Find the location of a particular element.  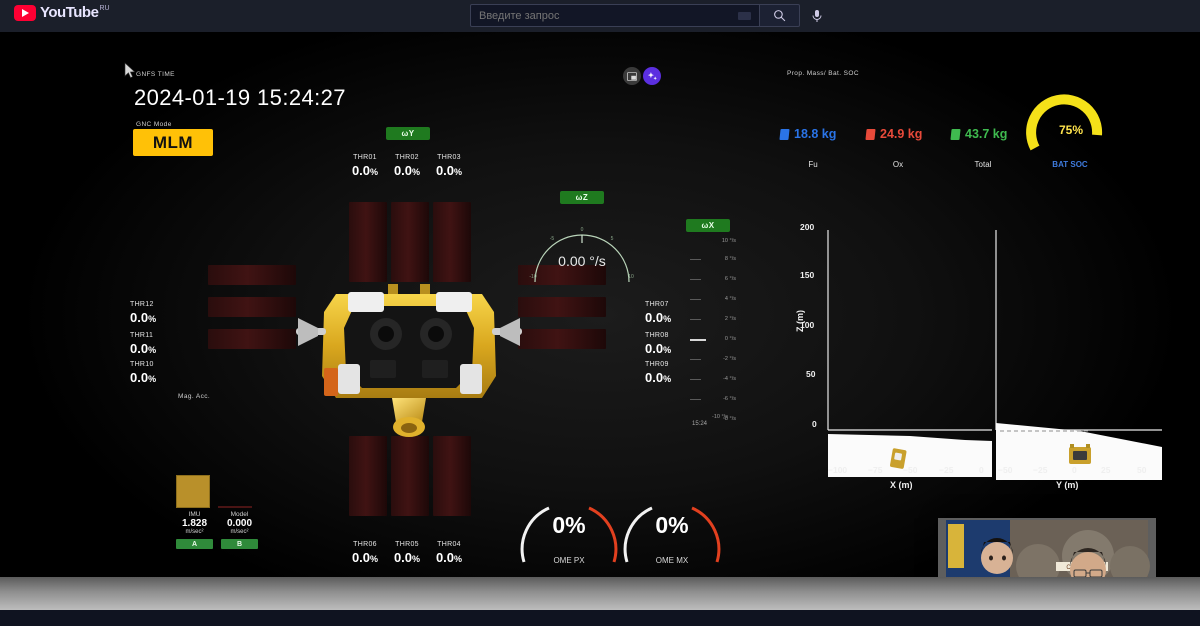

thruster-bar-l1 is located at coordinates (252, 275).